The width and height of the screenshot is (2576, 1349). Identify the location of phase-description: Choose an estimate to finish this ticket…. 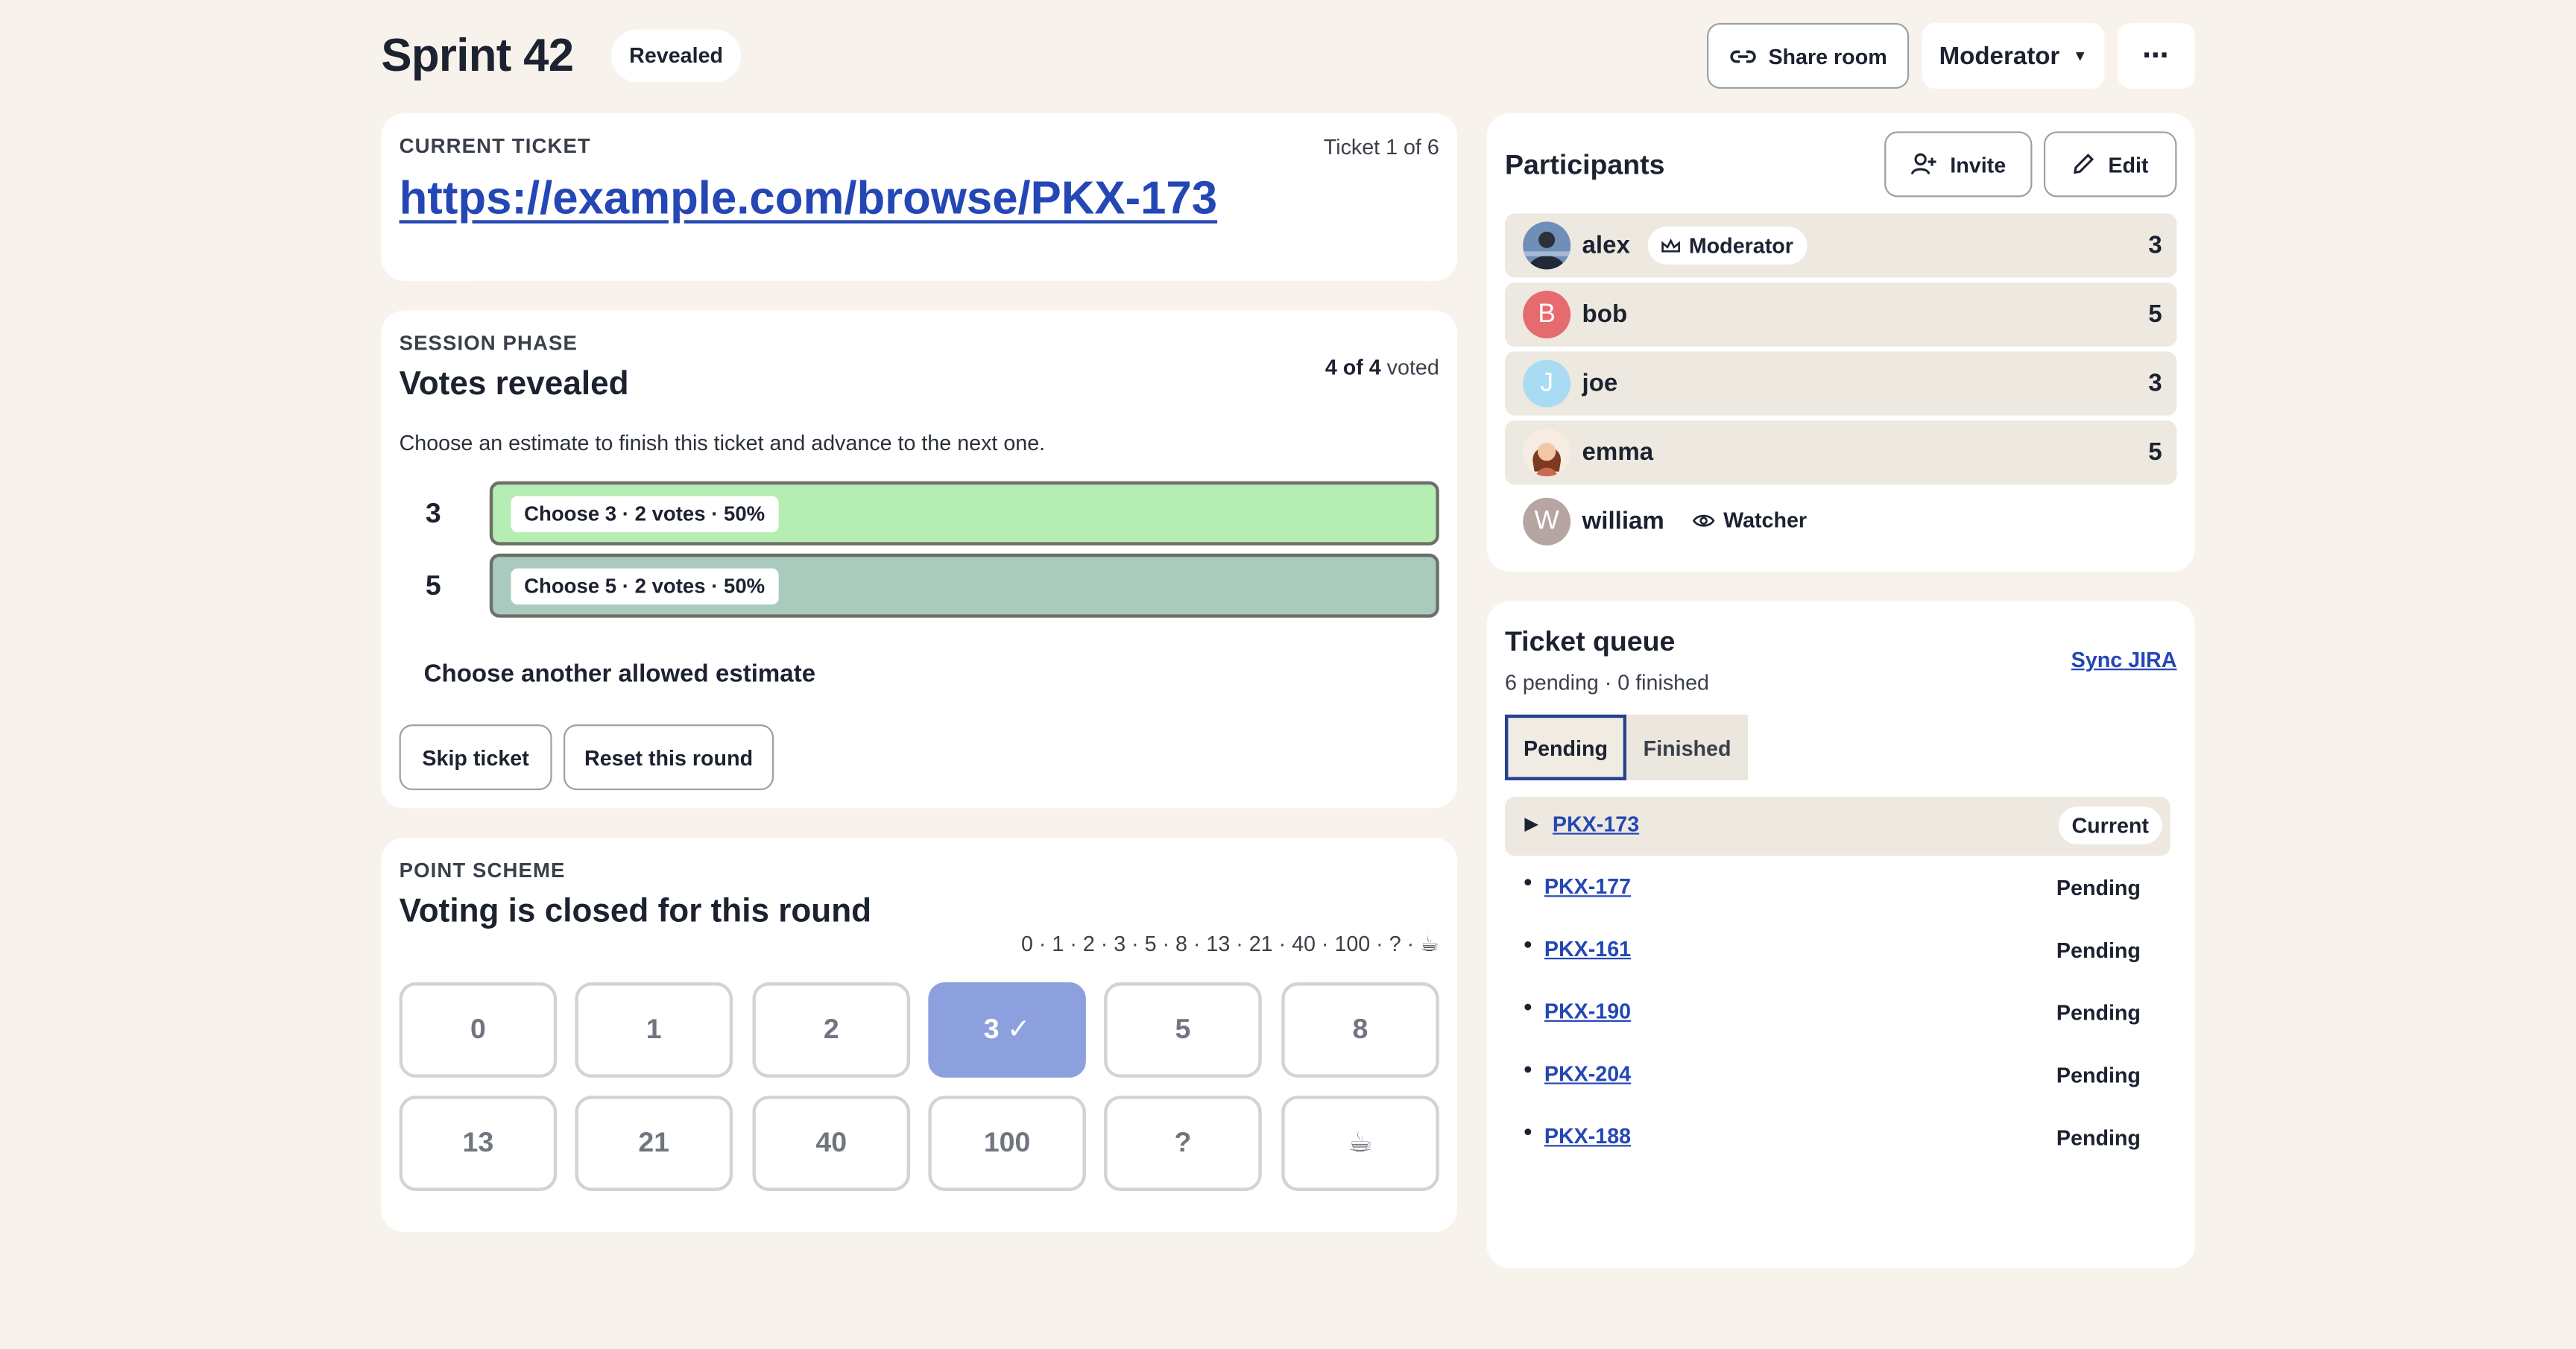
(722, 442).